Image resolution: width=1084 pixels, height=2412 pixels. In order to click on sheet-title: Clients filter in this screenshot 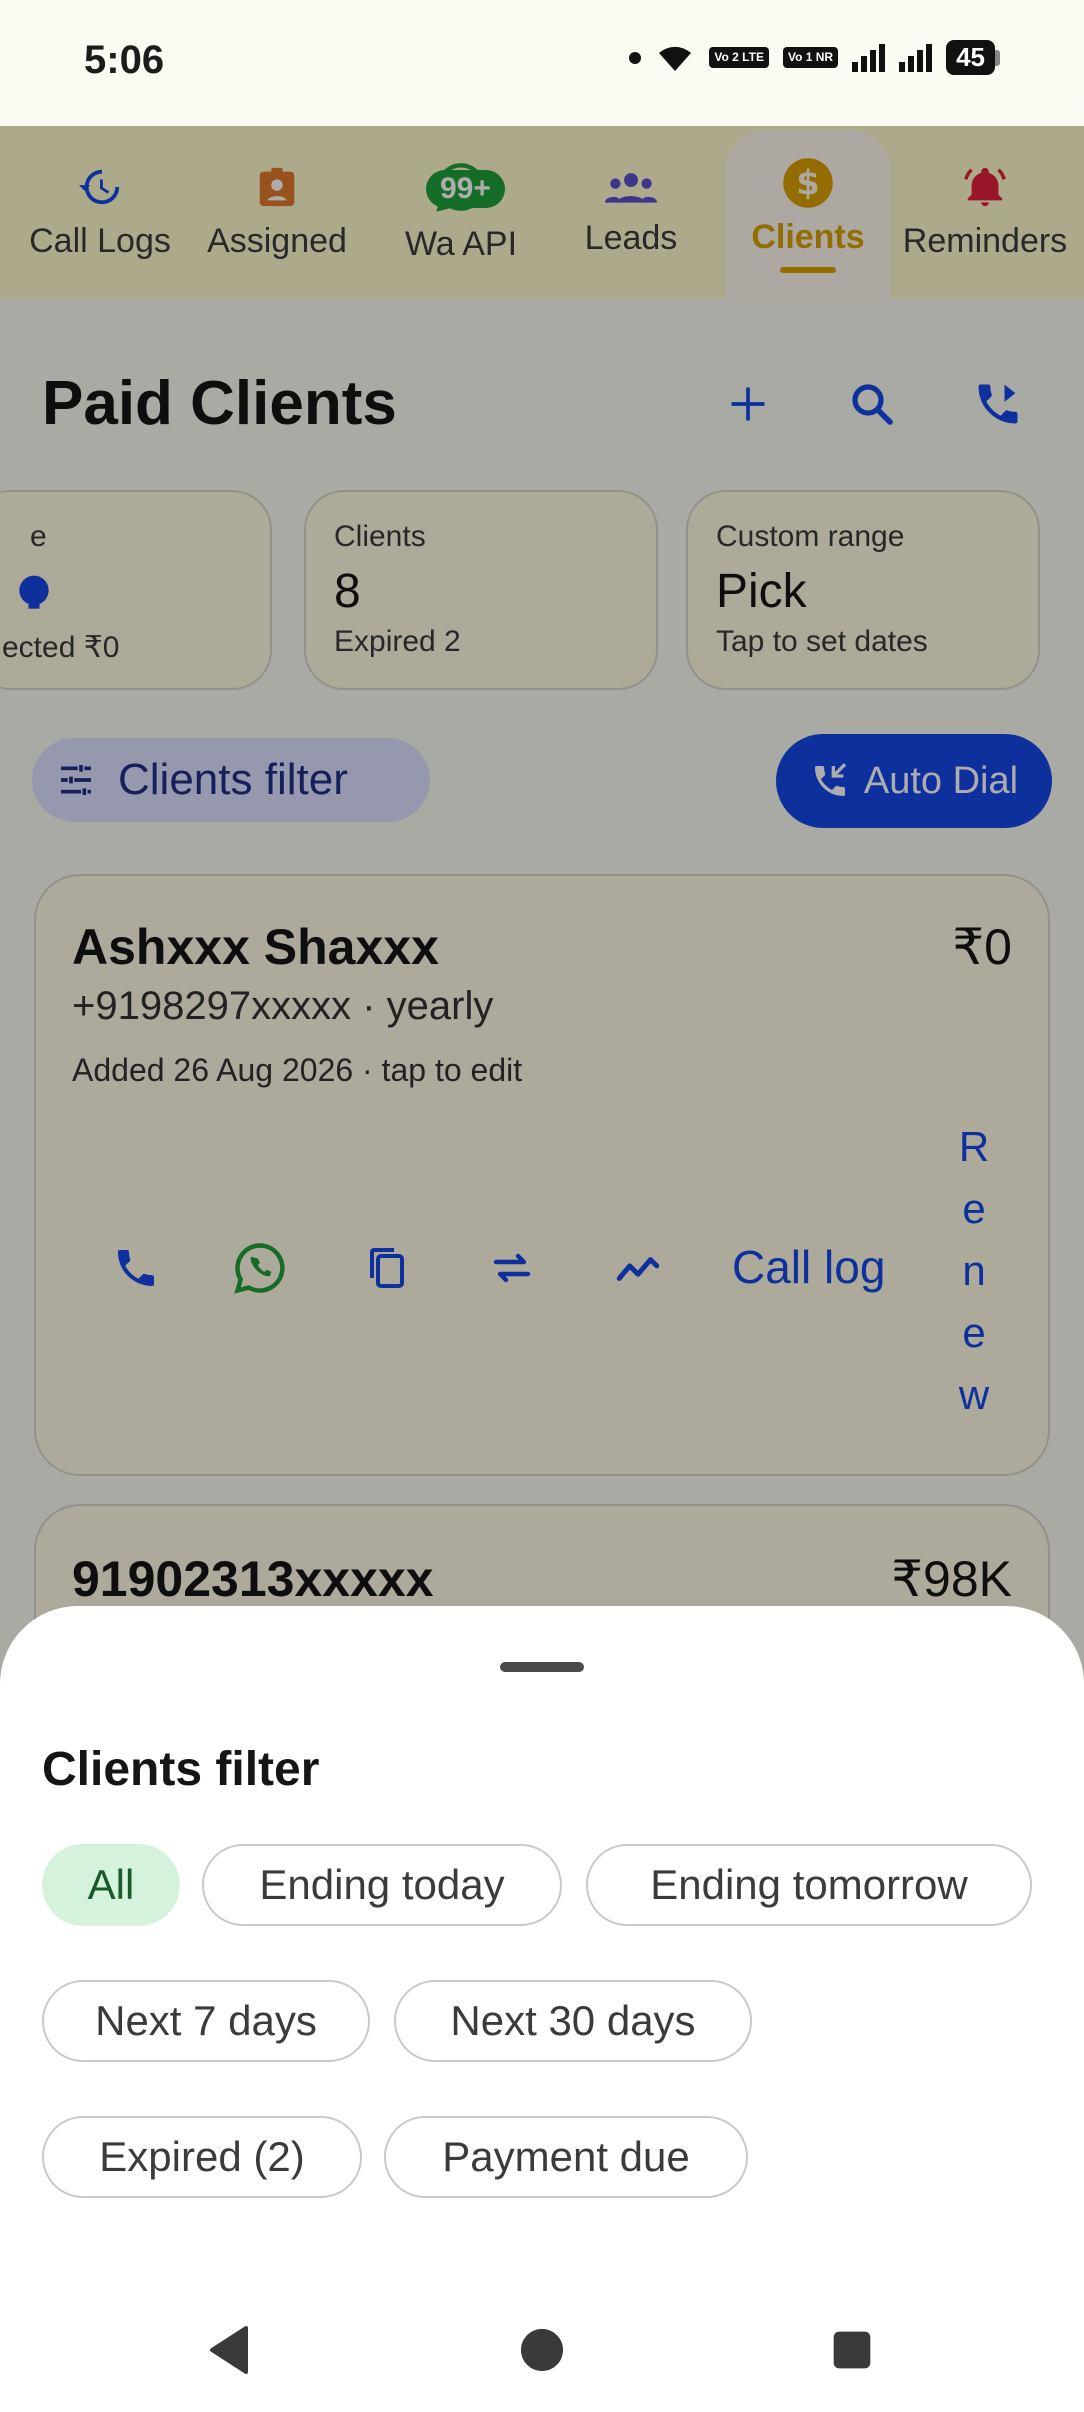, I will do `click(181, 1769)`.